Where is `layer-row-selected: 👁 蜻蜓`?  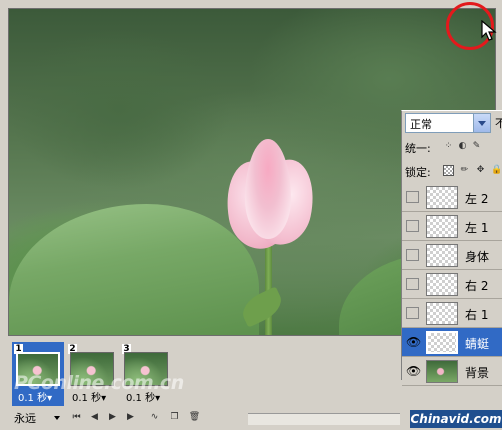 layer-row-selected: 👁 蜻蜓 is located at coordinates (452, 342).